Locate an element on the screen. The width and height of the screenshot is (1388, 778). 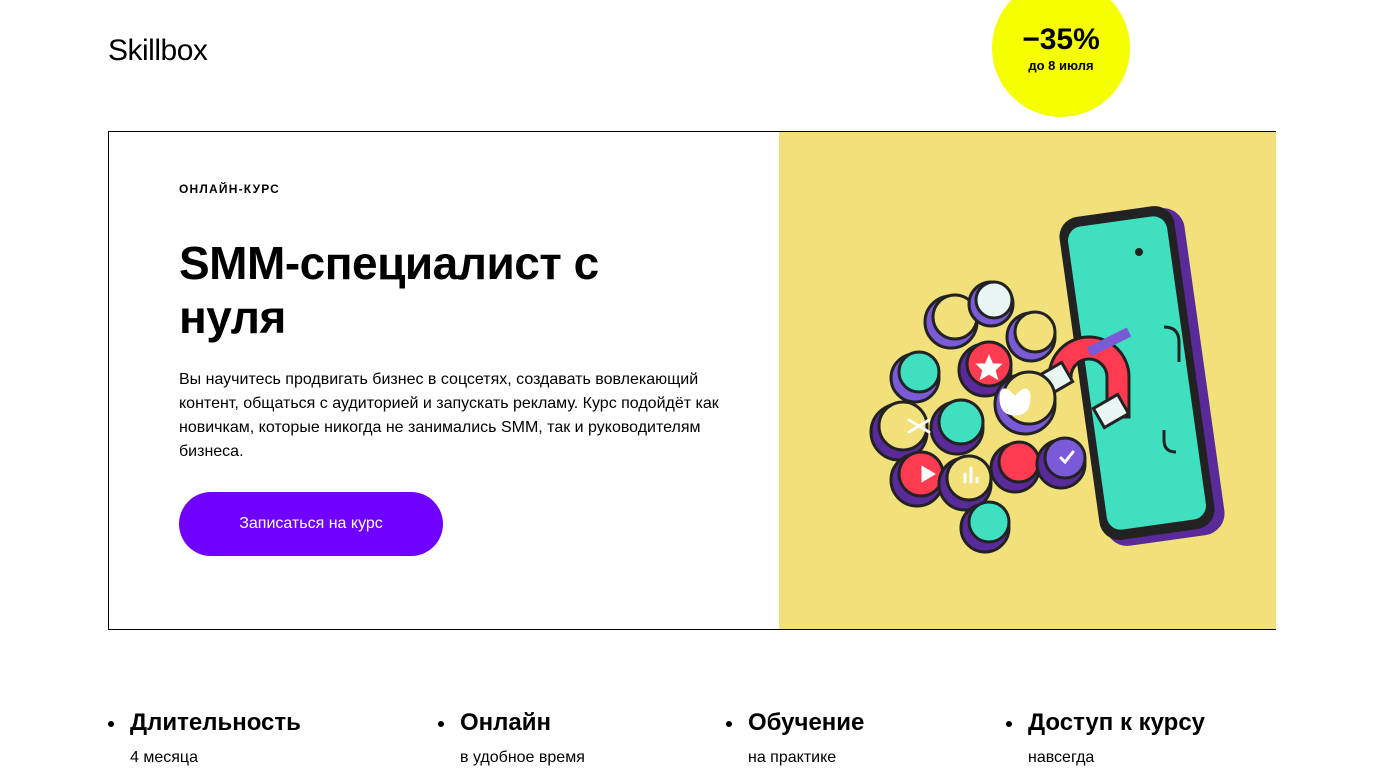
phone-magnet-illustration is located at coordinates (1047, 380).